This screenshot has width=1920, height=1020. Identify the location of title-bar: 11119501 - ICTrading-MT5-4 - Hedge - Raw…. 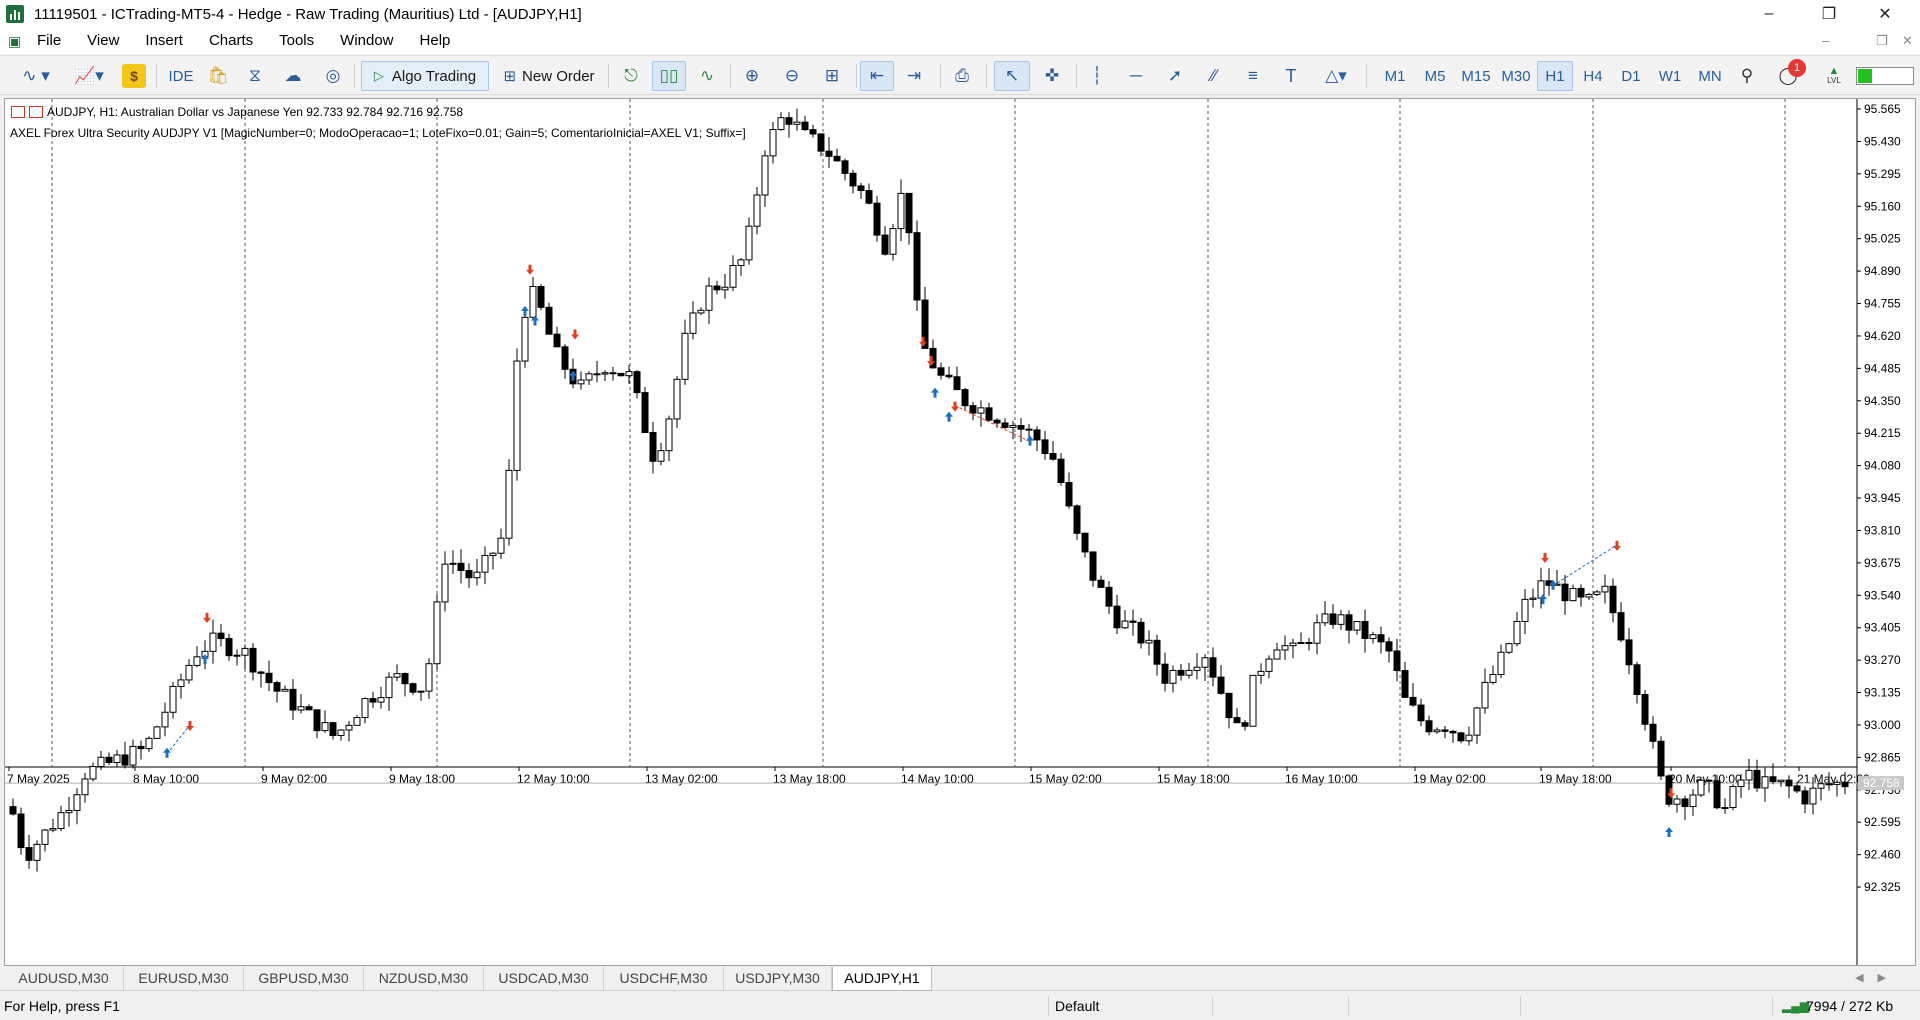
(960, 14).